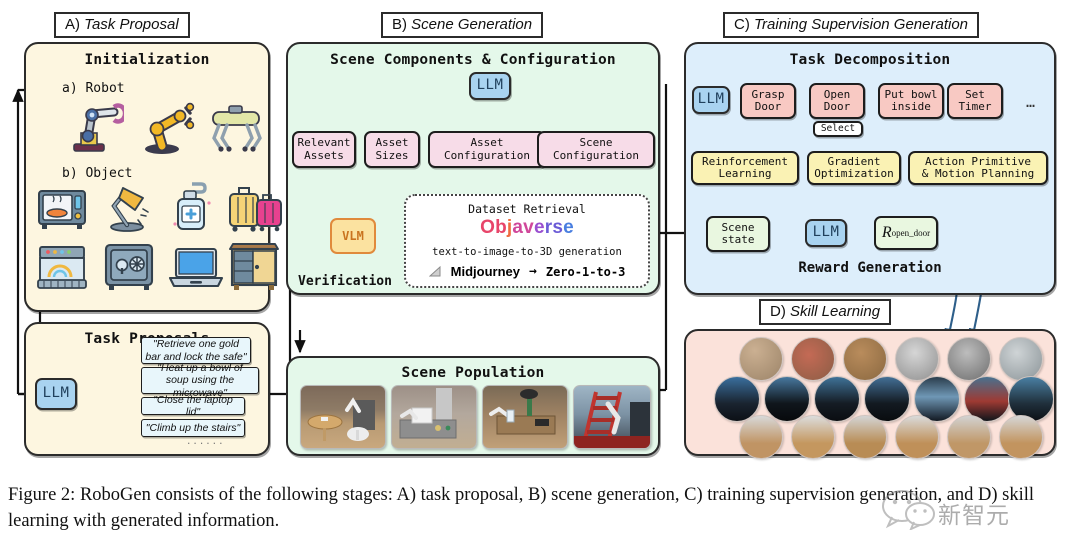 Image resolution: width=1080 pixels, height=557 pixels. Describe the element at coordinates (768, 106) in the screenshot. I see `step1-line2: Door` at that location.